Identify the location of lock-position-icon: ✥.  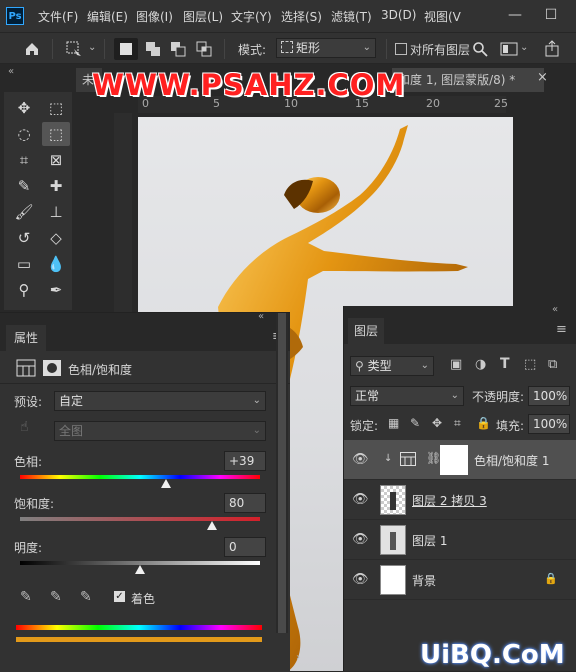
(437, 423).